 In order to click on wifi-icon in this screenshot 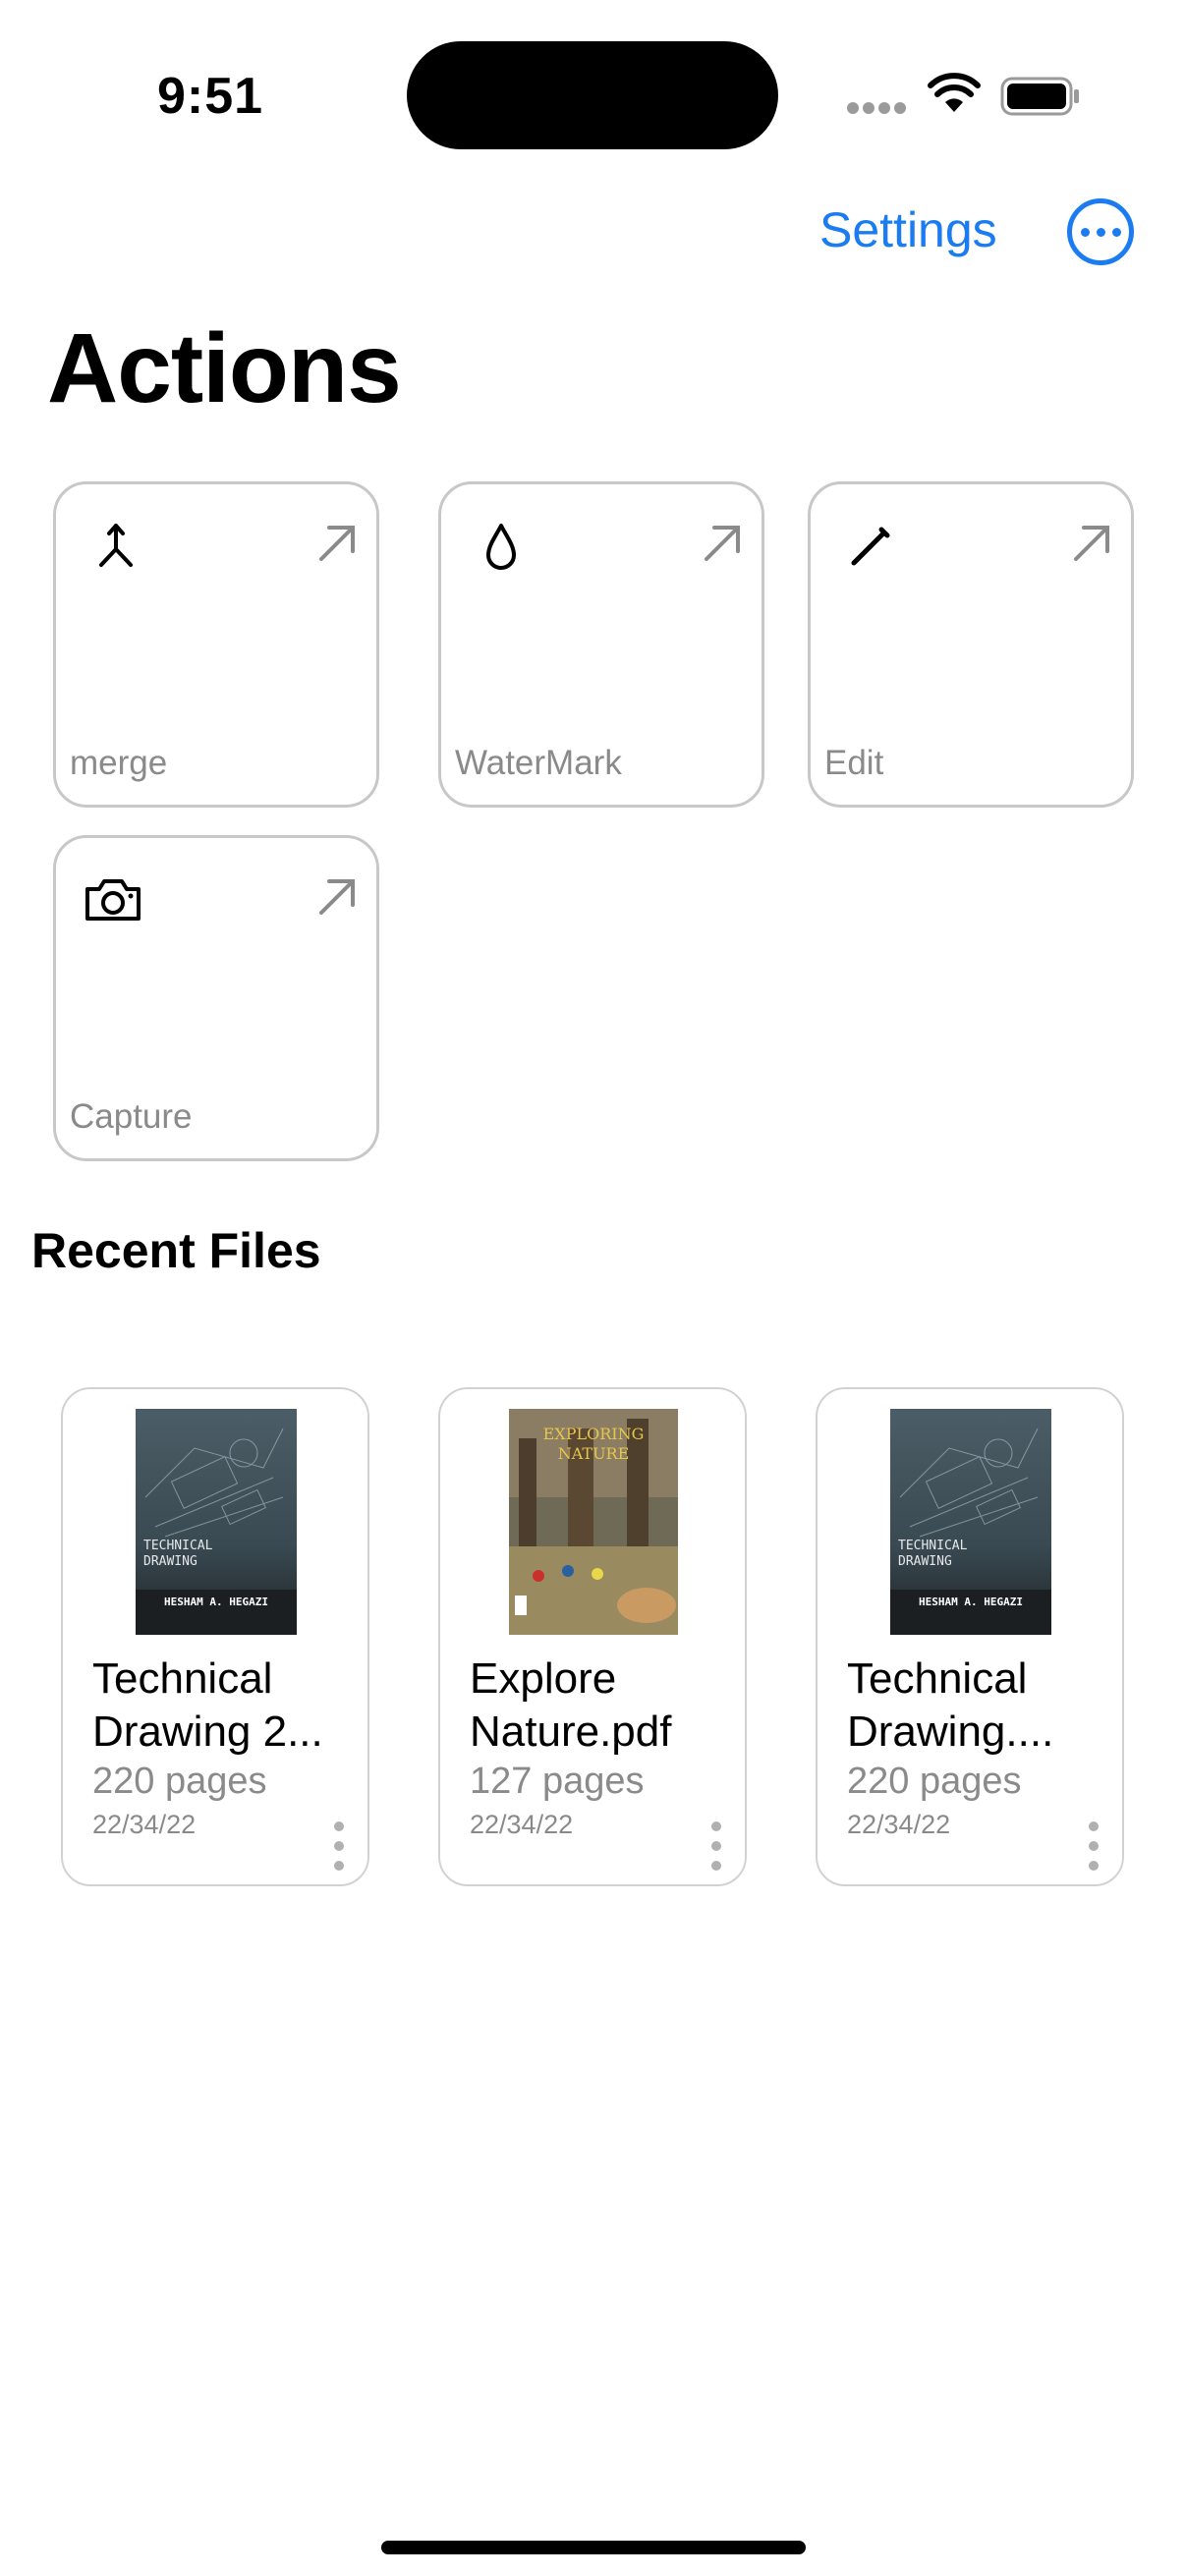, I will do `click(955, 92)`.